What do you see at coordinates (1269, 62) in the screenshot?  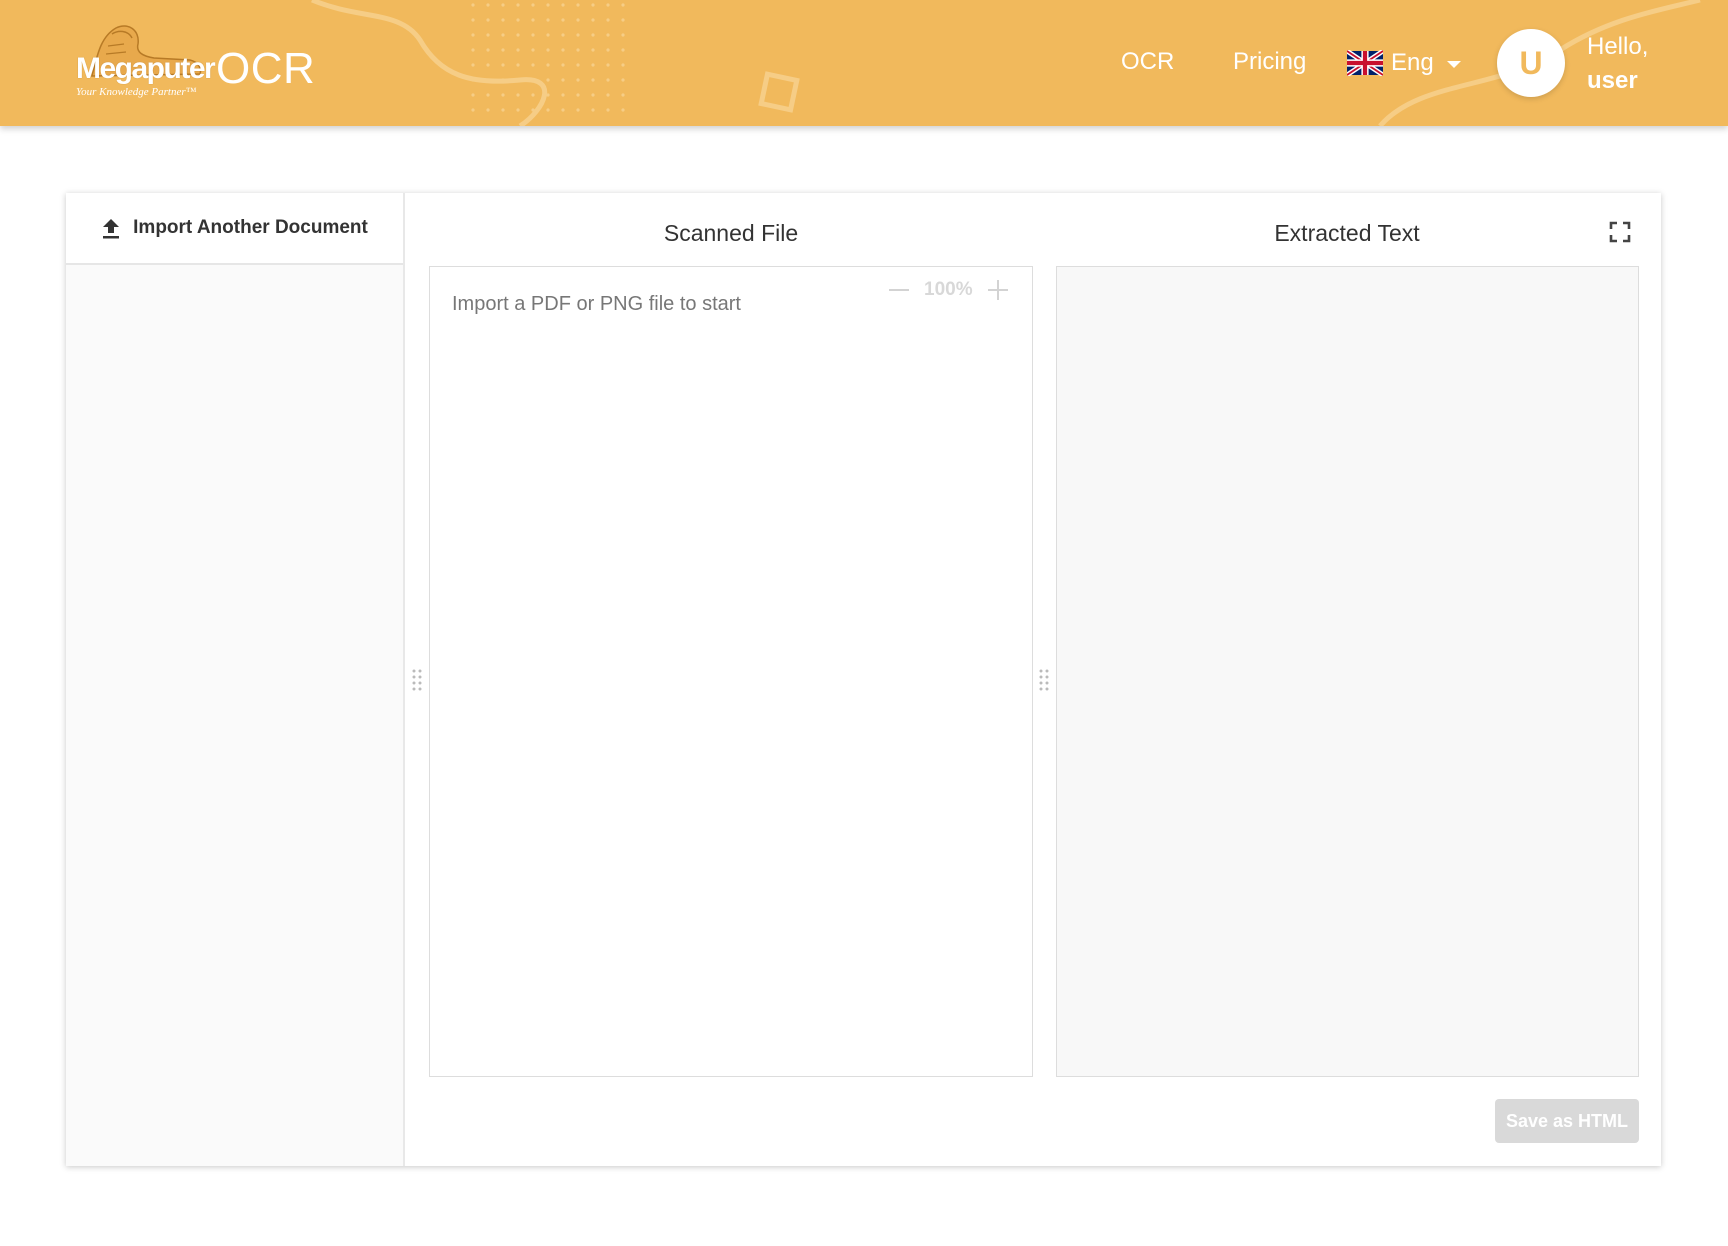 I see `nav-link-pricing: Pricing` at bounding box center [1269, 62].